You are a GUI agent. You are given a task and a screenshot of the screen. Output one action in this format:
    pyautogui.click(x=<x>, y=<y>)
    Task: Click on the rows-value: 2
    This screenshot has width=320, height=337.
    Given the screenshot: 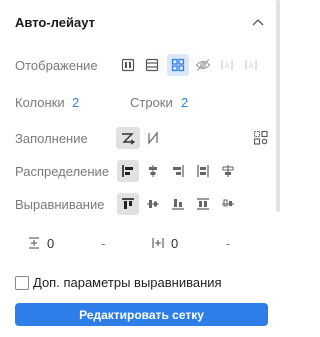 What is the action you would take?
    pyautogui.click(x=184, y=102)
    